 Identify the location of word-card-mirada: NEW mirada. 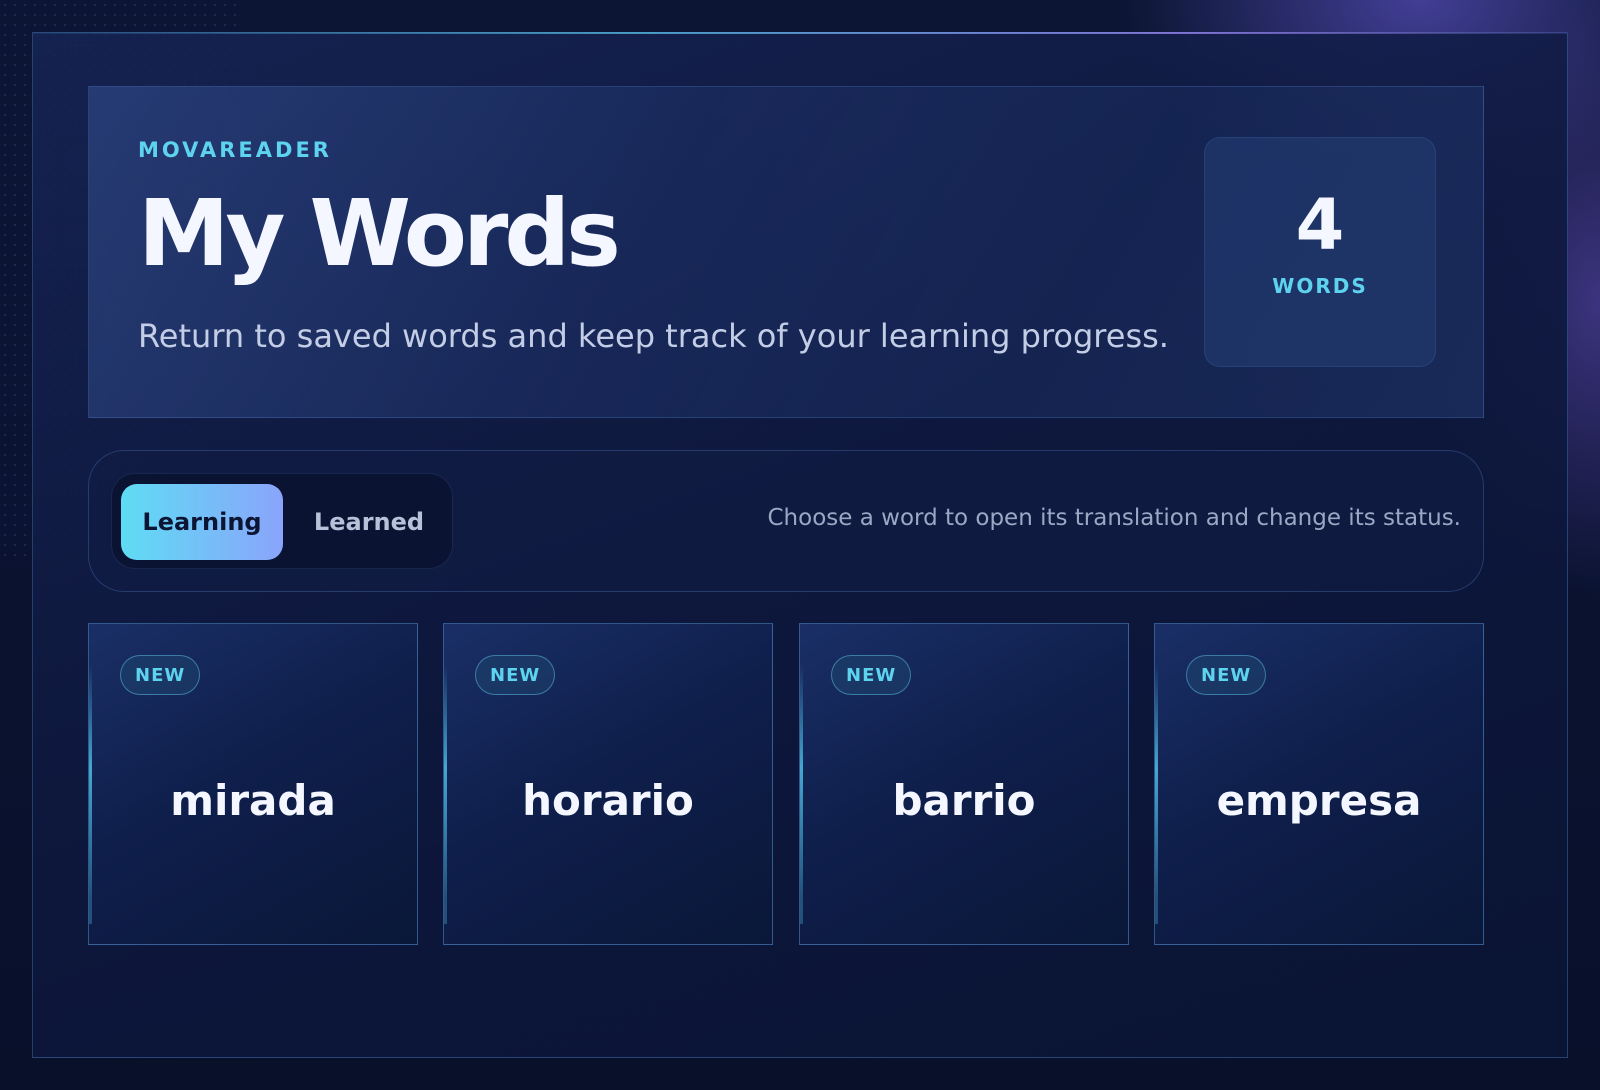
(253, 784).